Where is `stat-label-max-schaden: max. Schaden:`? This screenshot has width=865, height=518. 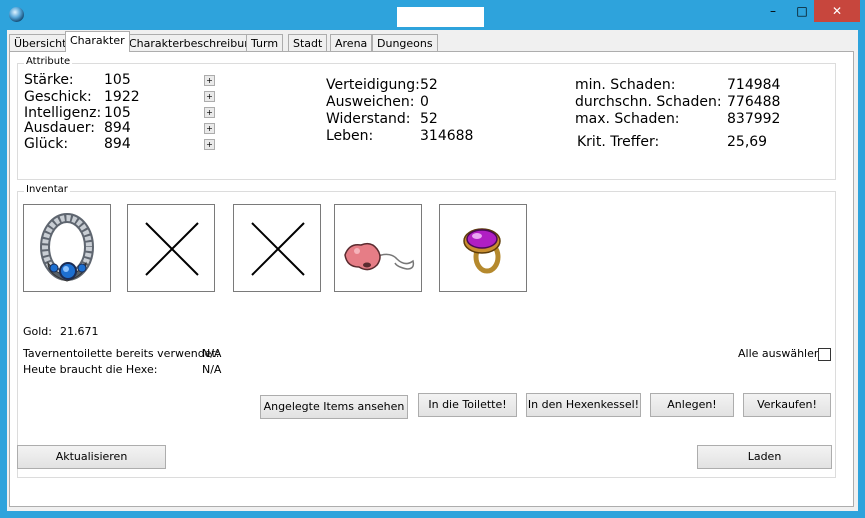
stat-label-max-schaden: max. Schaden: is located at coordinates (627, 119).